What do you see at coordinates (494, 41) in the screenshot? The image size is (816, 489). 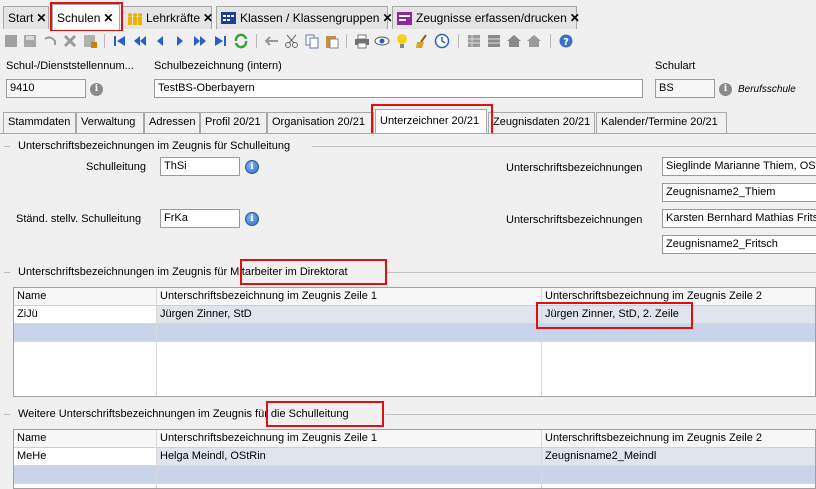 I see `grid2-icon` at bounding box center [494, 41].